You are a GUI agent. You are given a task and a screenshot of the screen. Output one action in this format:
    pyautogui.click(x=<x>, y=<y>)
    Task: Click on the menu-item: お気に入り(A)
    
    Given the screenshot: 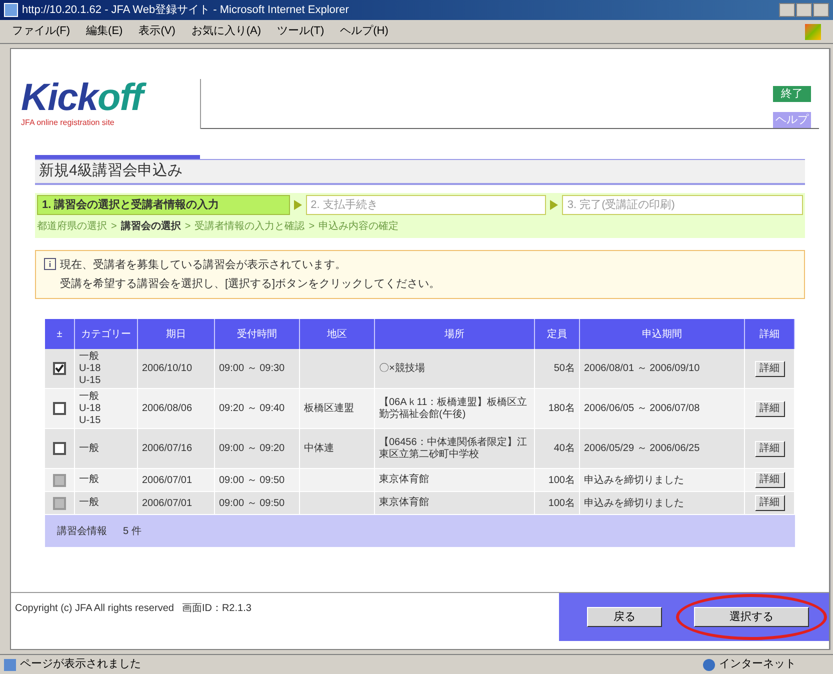 What is the action you would take?
    pyautogui.click(x=226, y=31)
    